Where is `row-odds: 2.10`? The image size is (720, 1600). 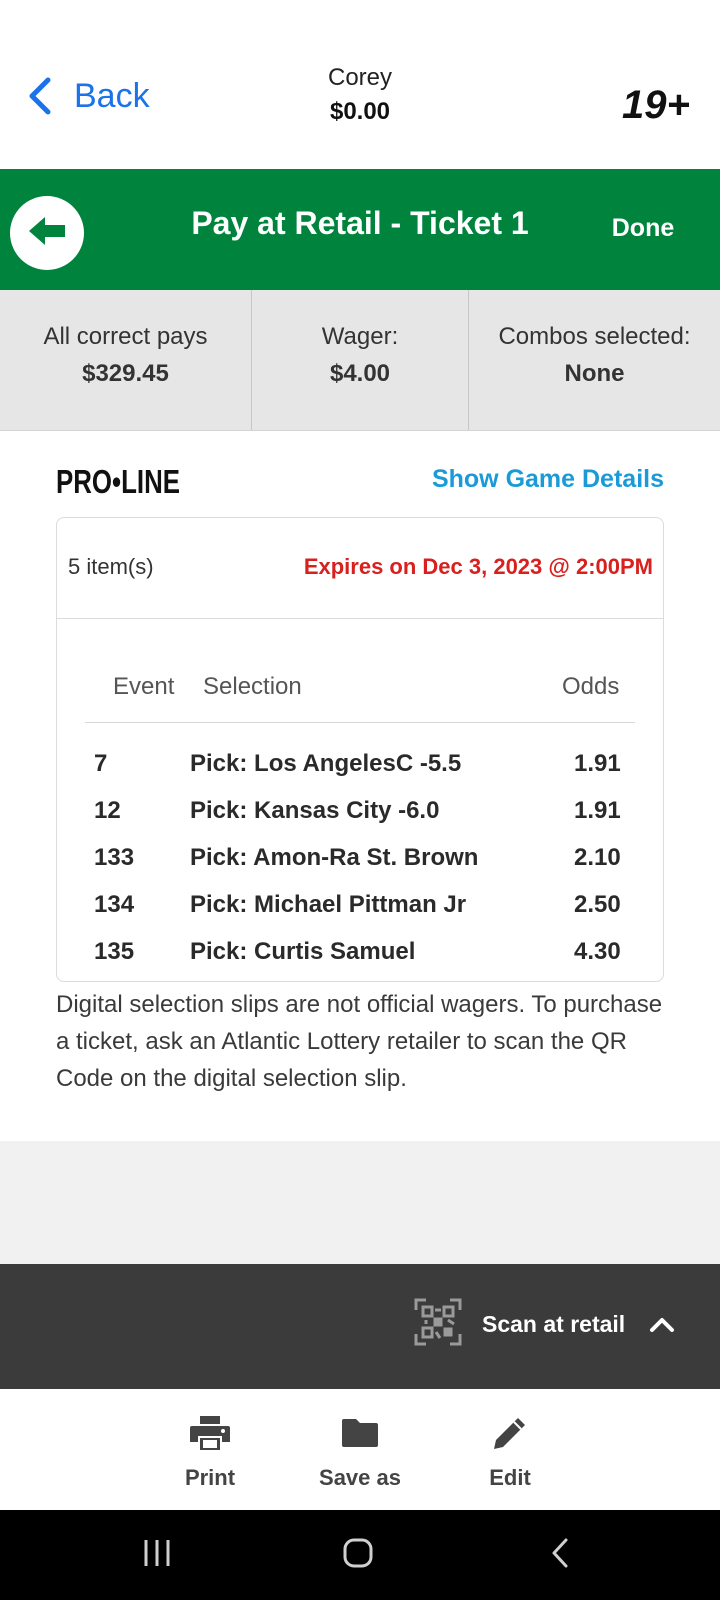
row-odds: 2.10 is located at coordinates (597, 857).